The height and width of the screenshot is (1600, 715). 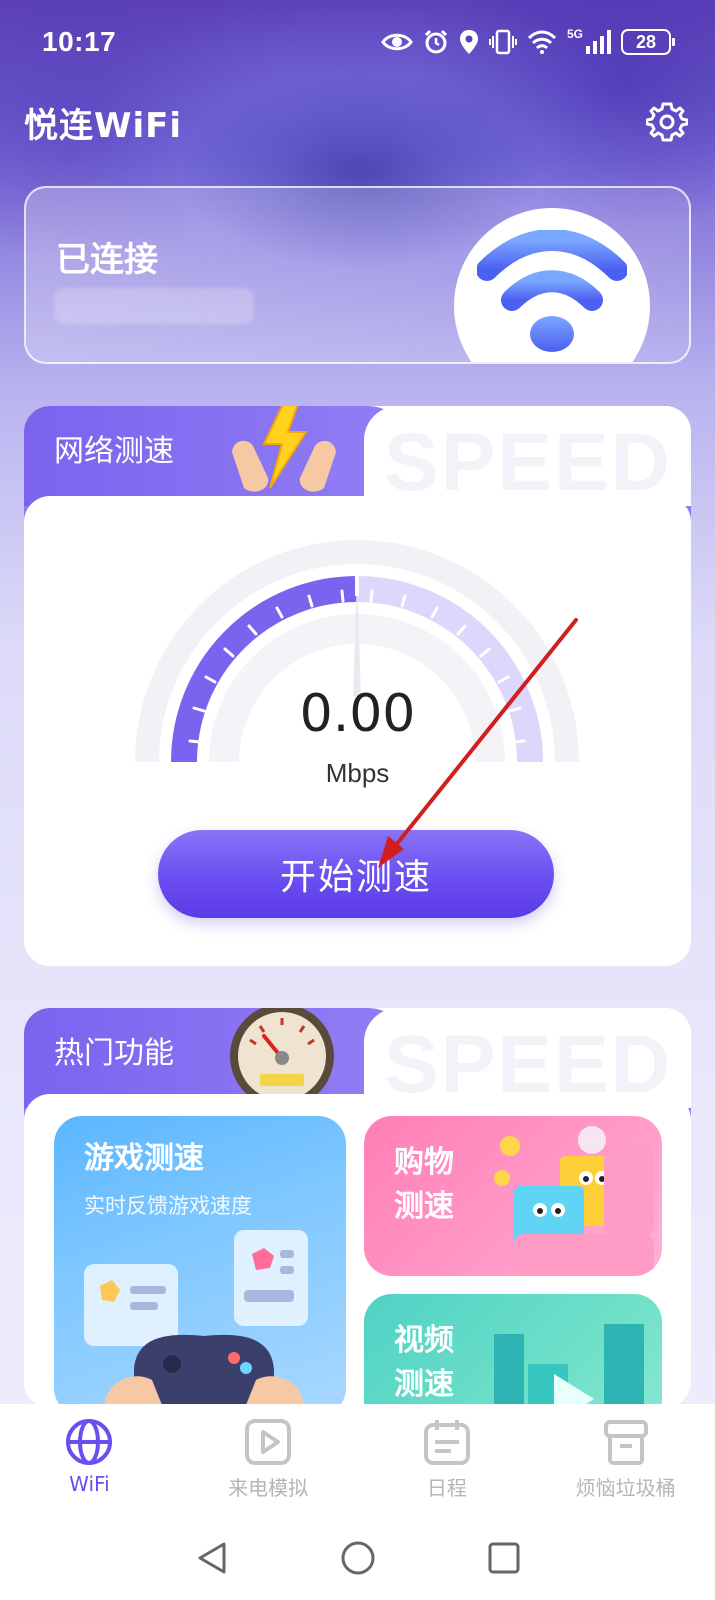 I want to click on connection-status-card: 已连接, so click(x=357, y=275).